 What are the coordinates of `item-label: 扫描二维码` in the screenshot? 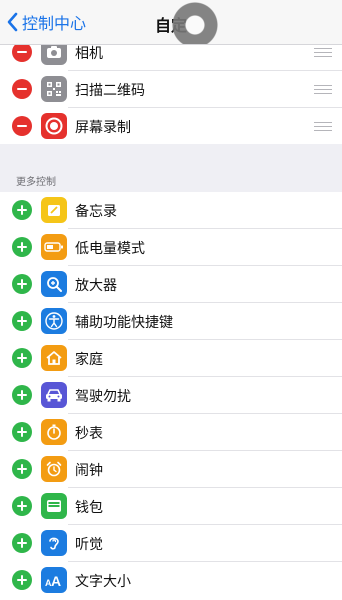 It's located at (110, 91).